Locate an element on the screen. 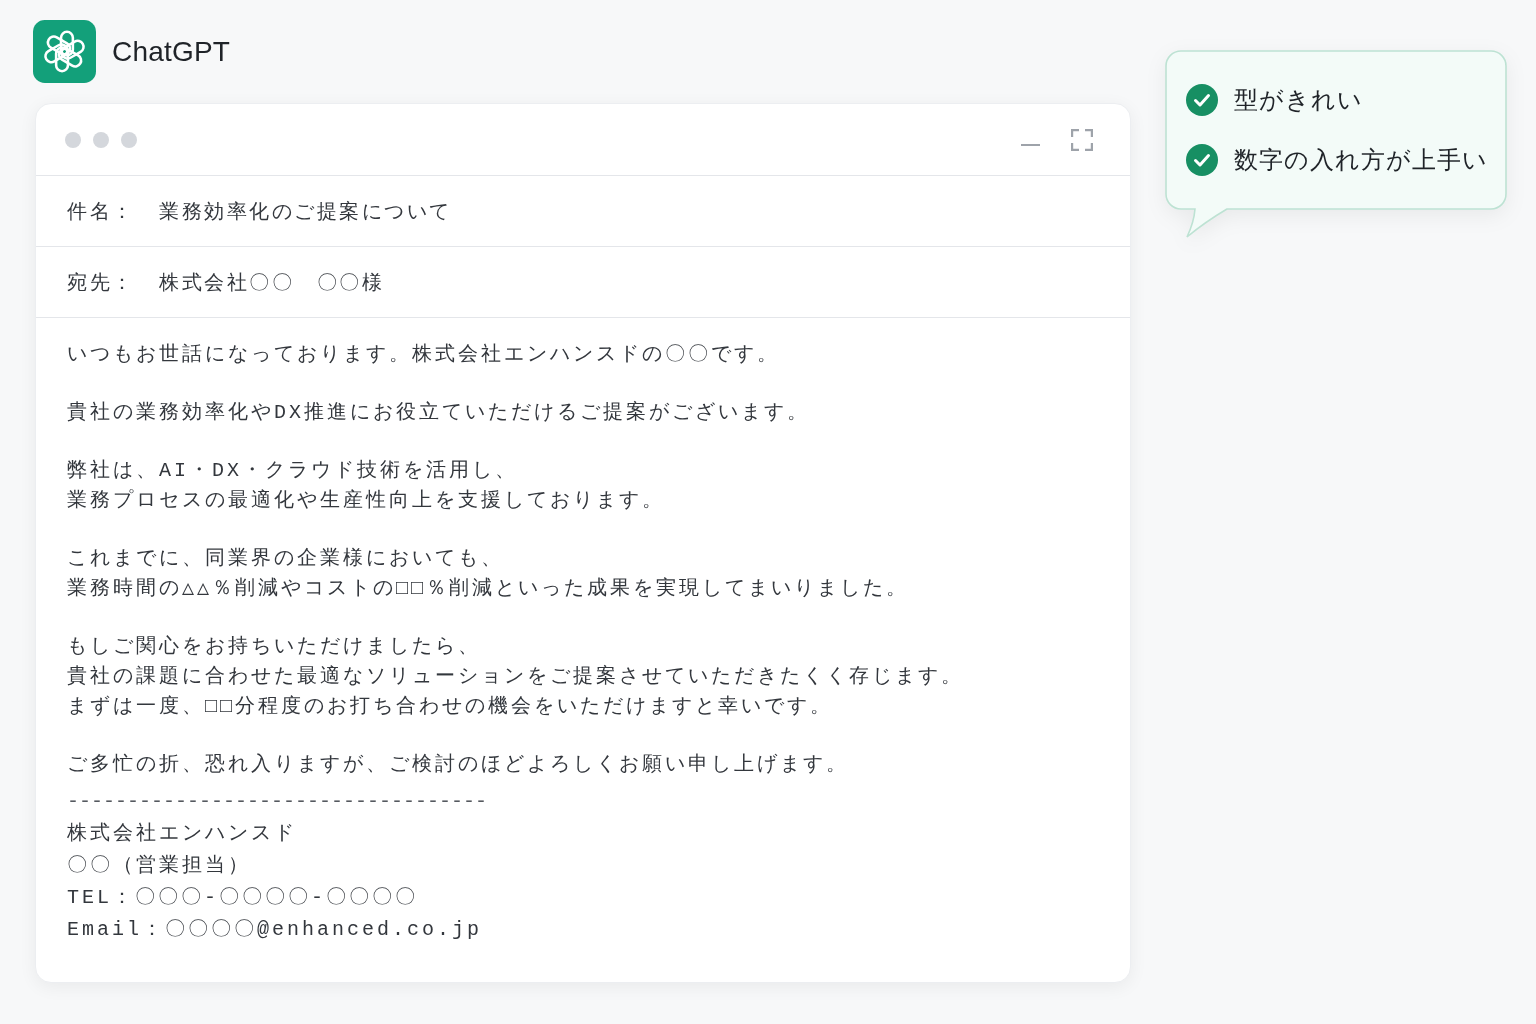  fullscreen-icon is located at coordinates (1082, 139).